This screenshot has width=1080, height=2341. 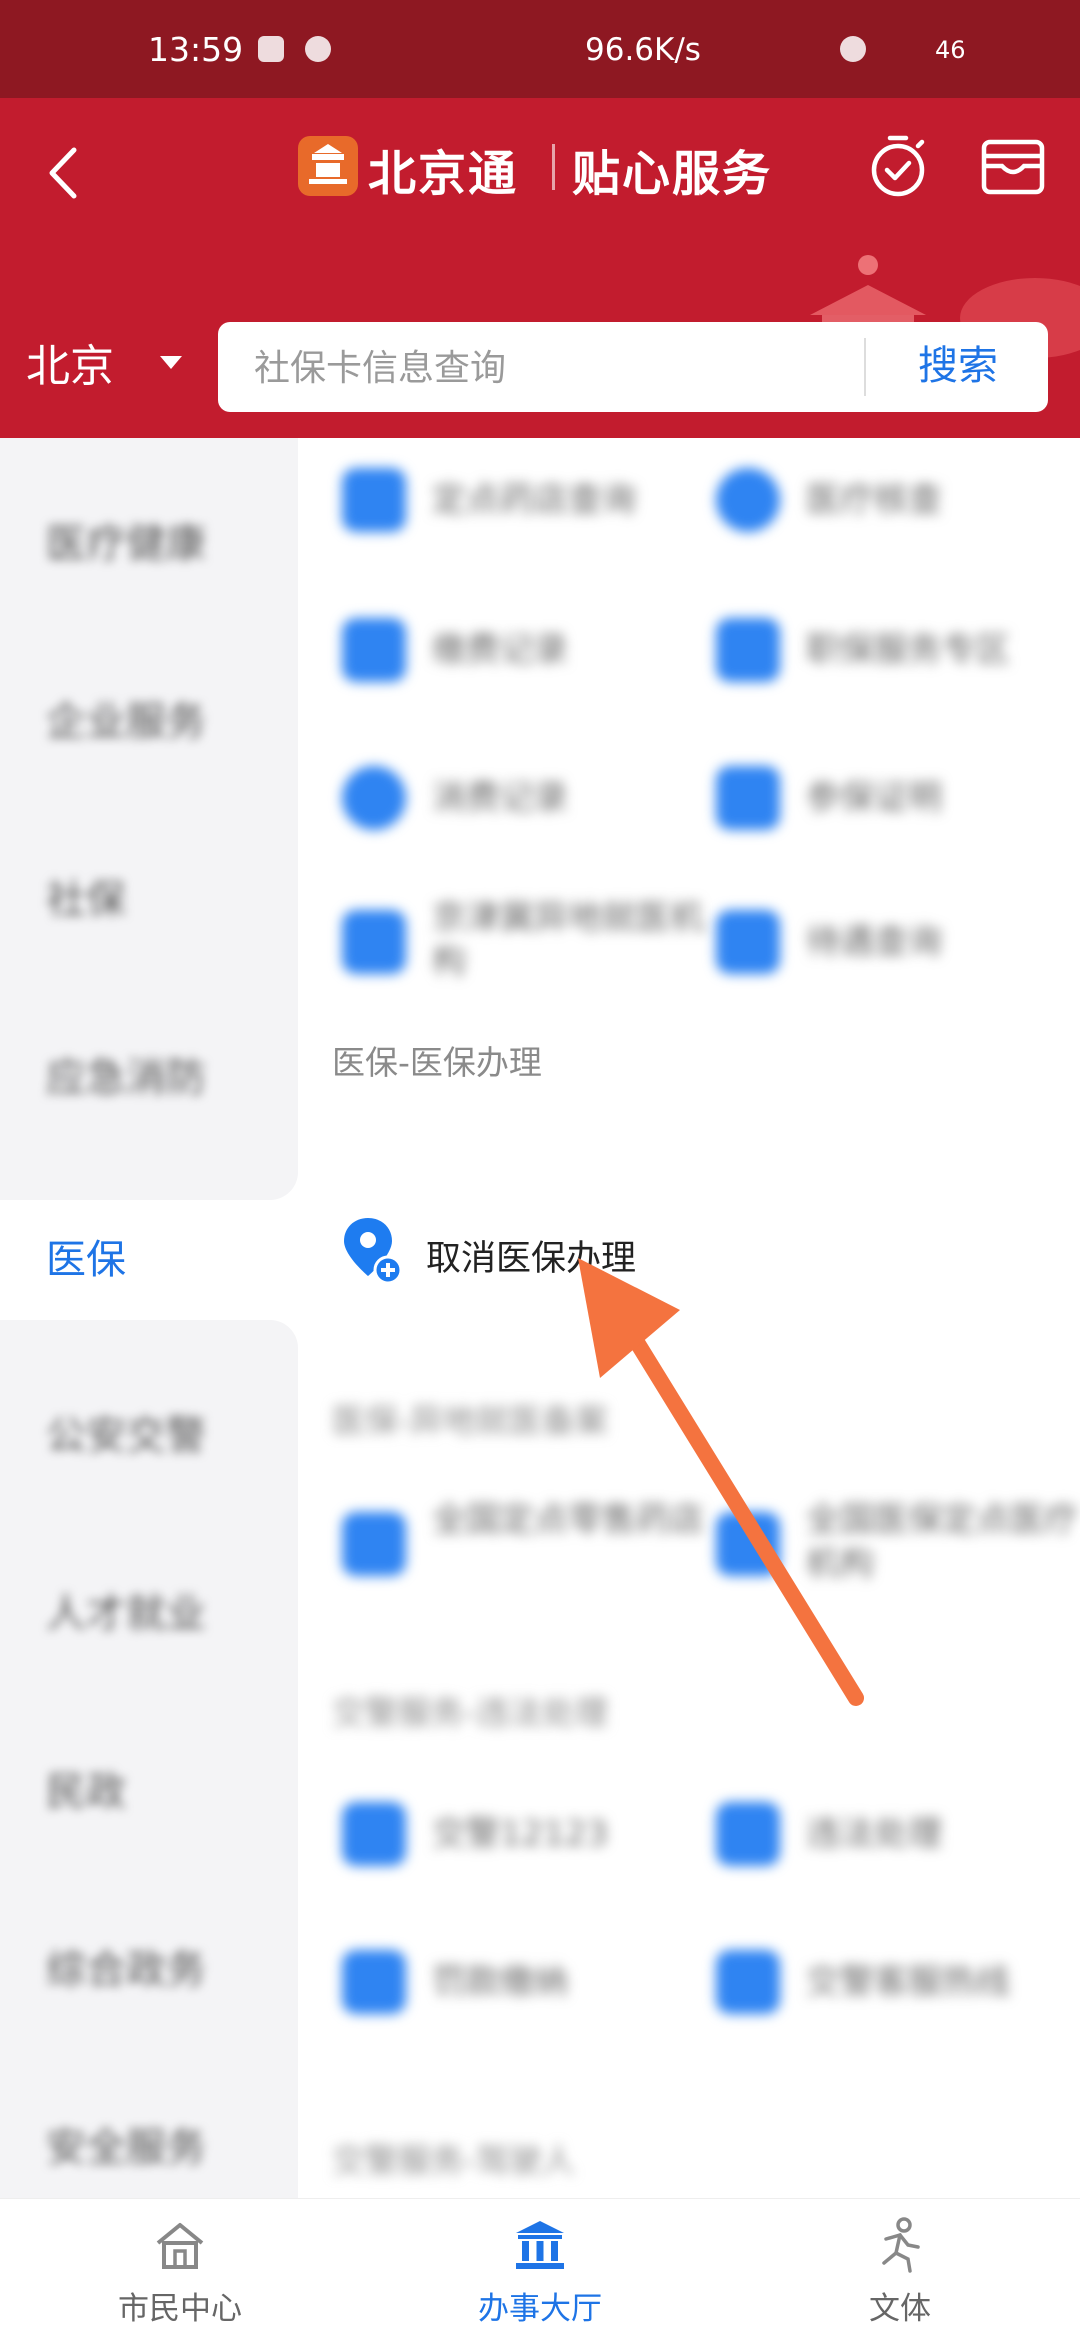 I want to click on bottom-tab-bar: 市民中心 办事大厅 文体, so click(x=540, y=2269).